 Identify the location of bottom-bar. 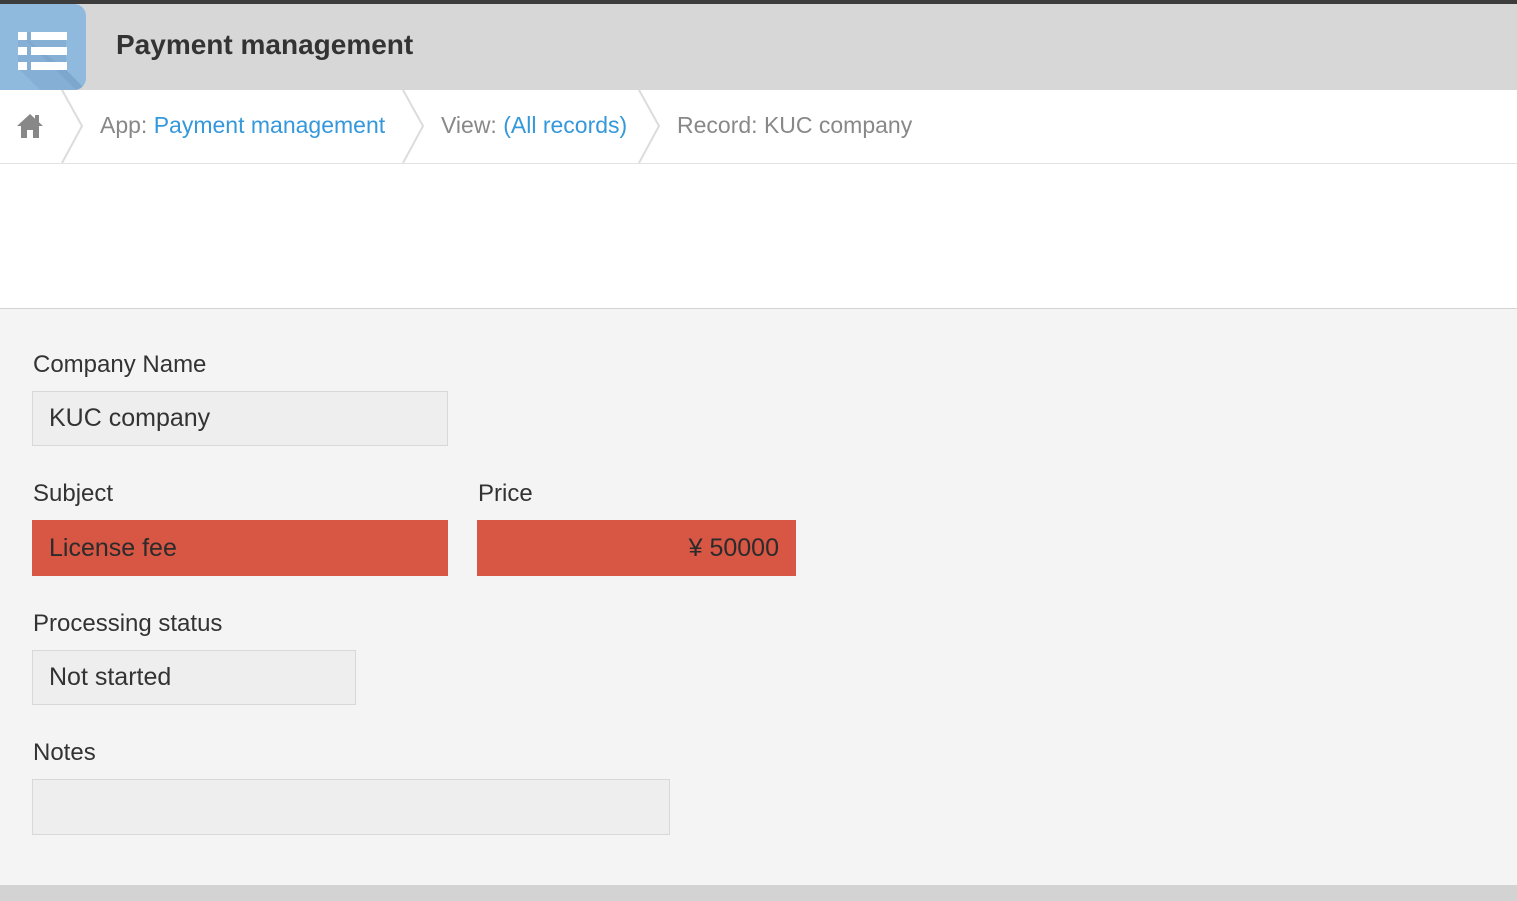
(758, 893).